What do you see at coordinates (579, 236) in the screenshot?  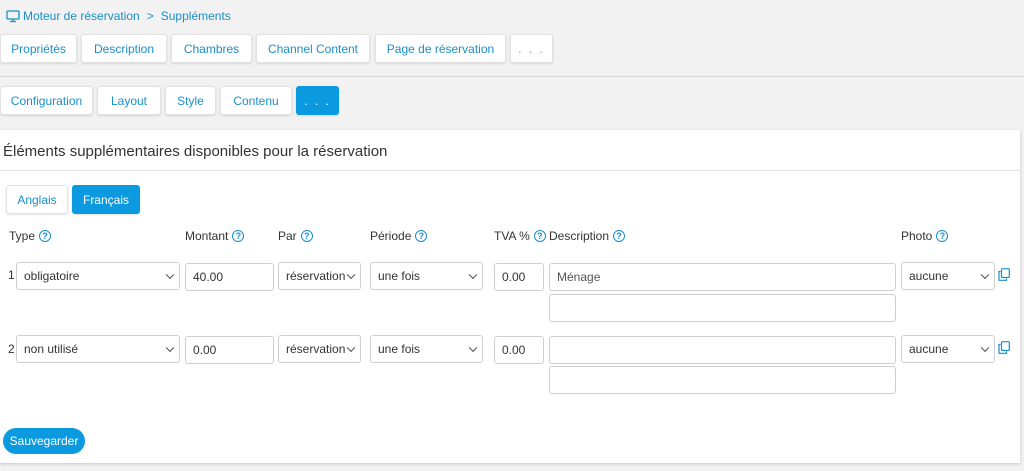 I see `column-description-label: Description` at bounding box center [579, 236].